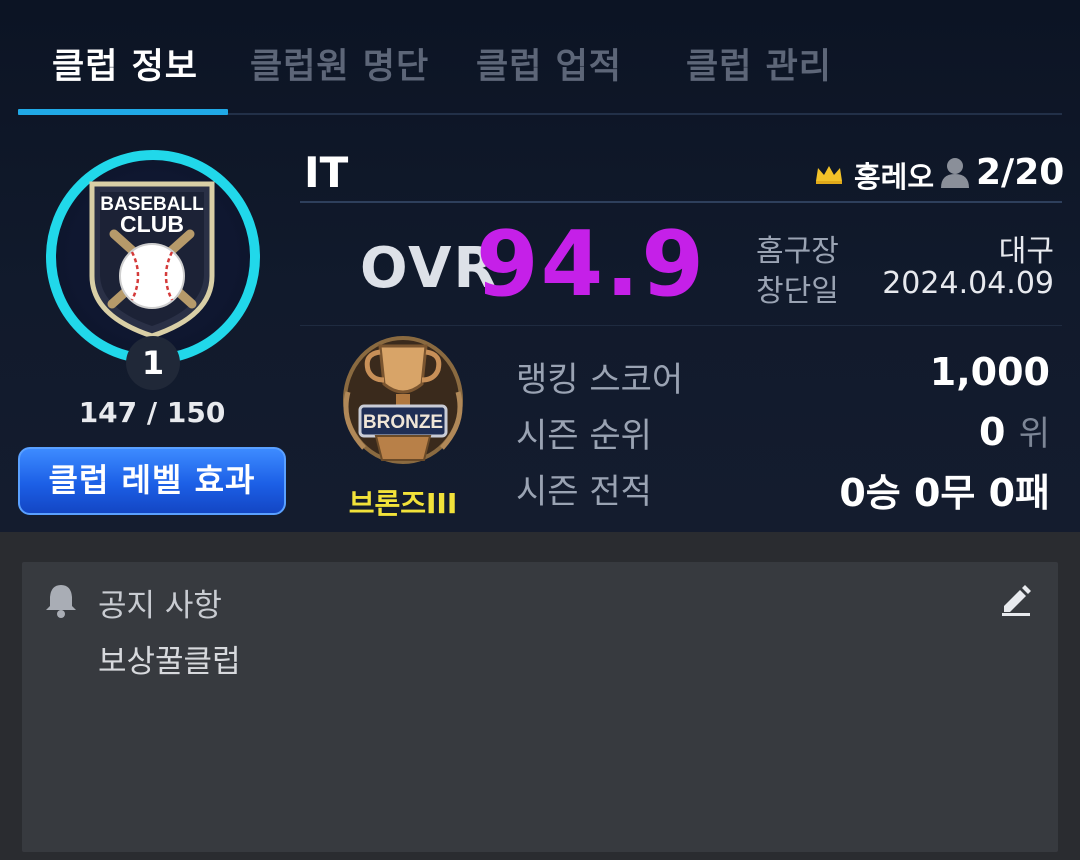 The height and width of the screenshot is (860, 1080). Describe the element at coordinates (584, 436) in the screenshot. I see `season-rank-label: 시즌 순위` at that location.